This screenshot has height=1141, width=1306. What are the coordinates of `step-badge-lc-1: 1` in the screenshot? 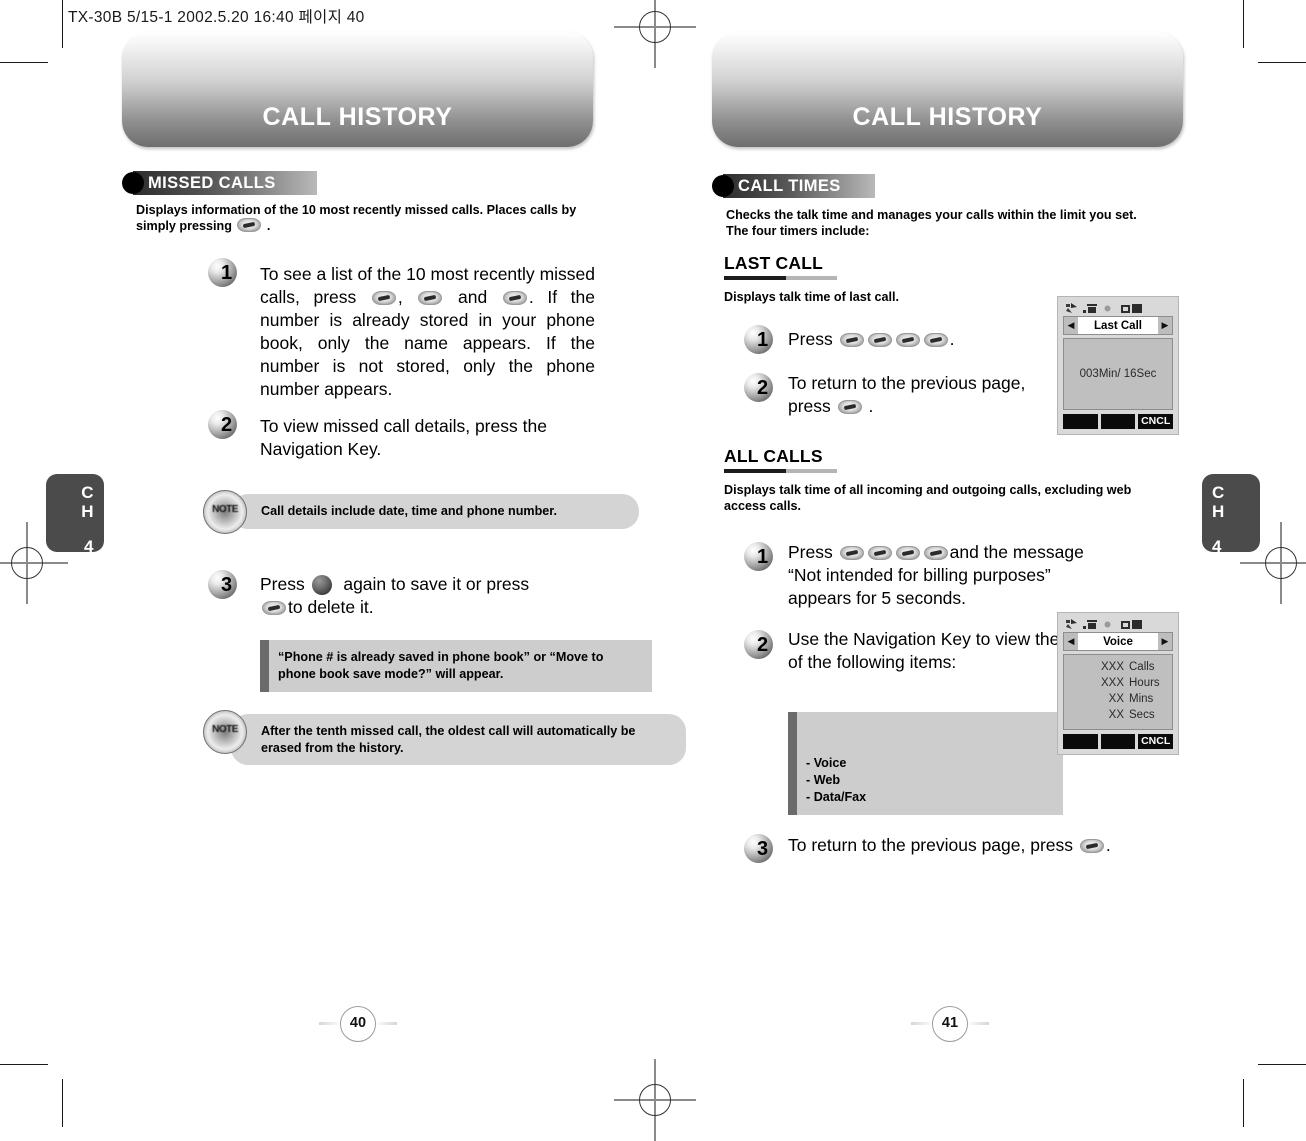 It's located at (761, 340).